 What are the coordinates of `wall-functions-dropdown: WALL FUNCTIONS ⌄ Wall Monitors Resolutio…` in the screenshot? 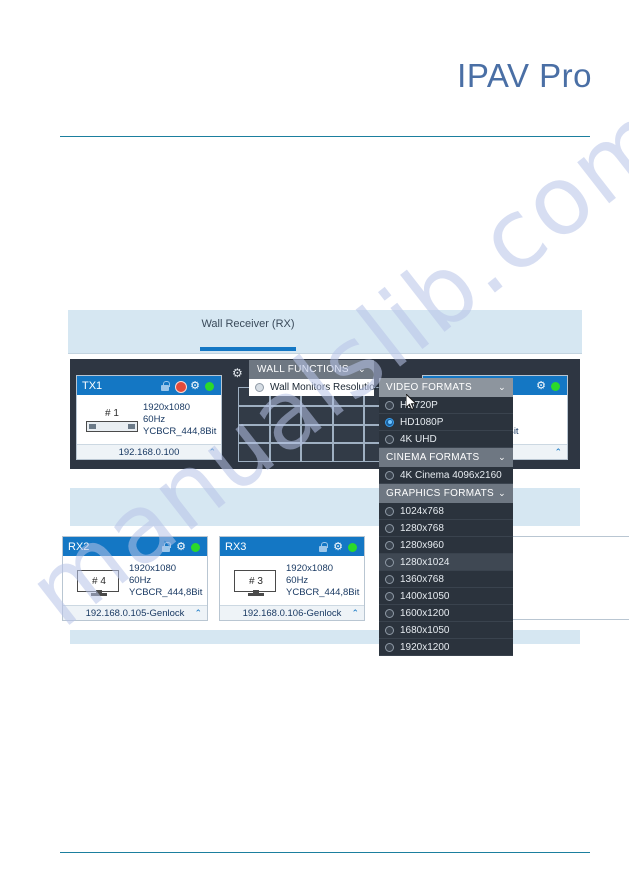 It's located at (317, 378).